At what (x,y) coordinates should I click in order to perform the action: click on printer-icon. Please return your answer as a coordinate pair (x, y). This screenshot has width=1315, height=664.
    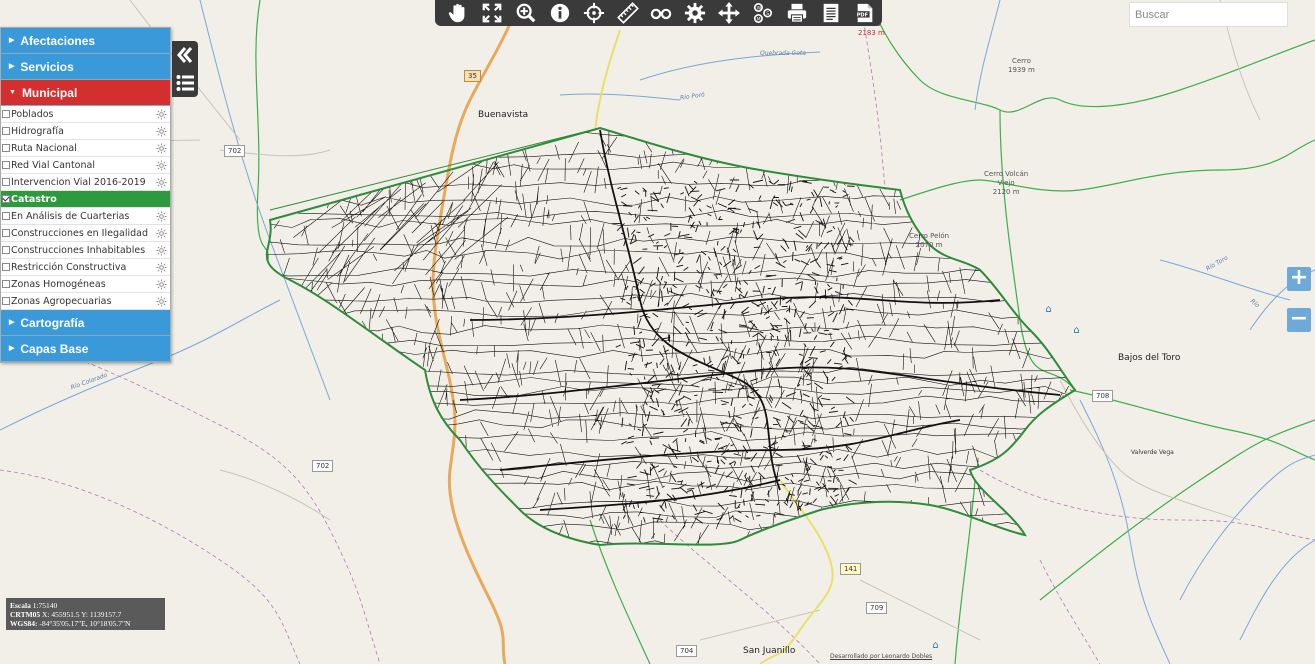
    Looking at the image, I should click on (797, 13).